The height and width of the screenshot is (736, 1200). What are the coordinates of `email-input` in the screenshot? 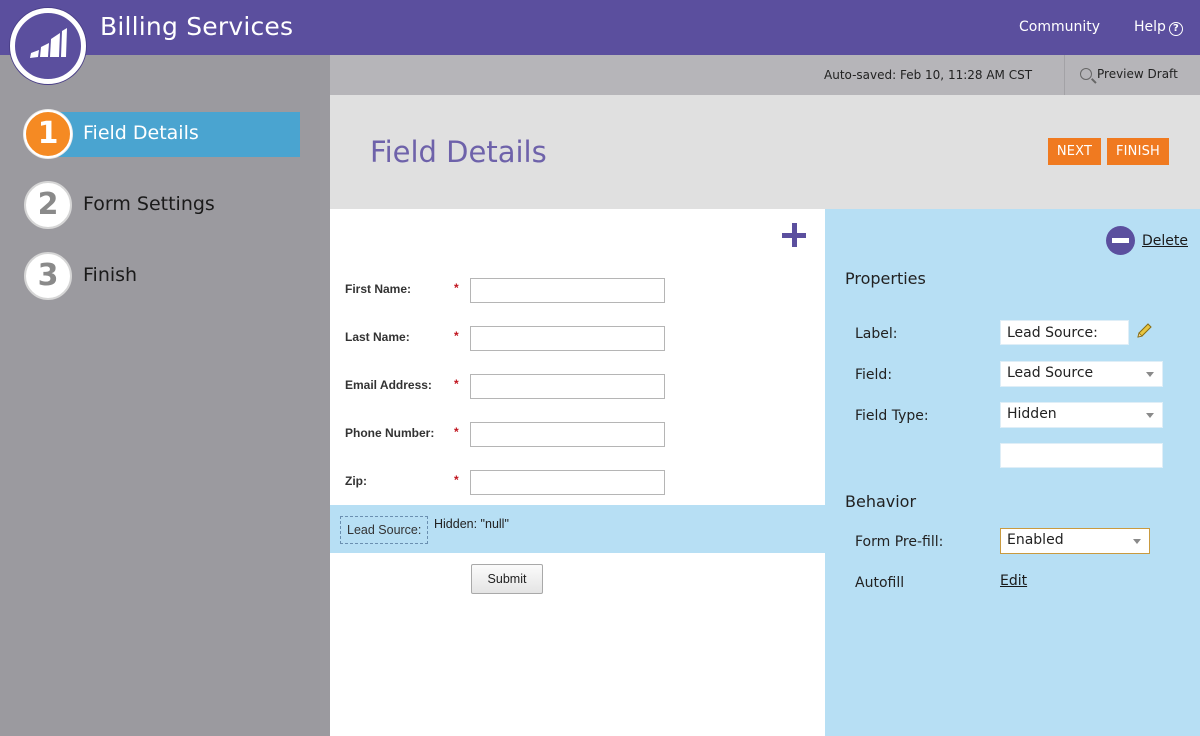 It's located at (567, 386).